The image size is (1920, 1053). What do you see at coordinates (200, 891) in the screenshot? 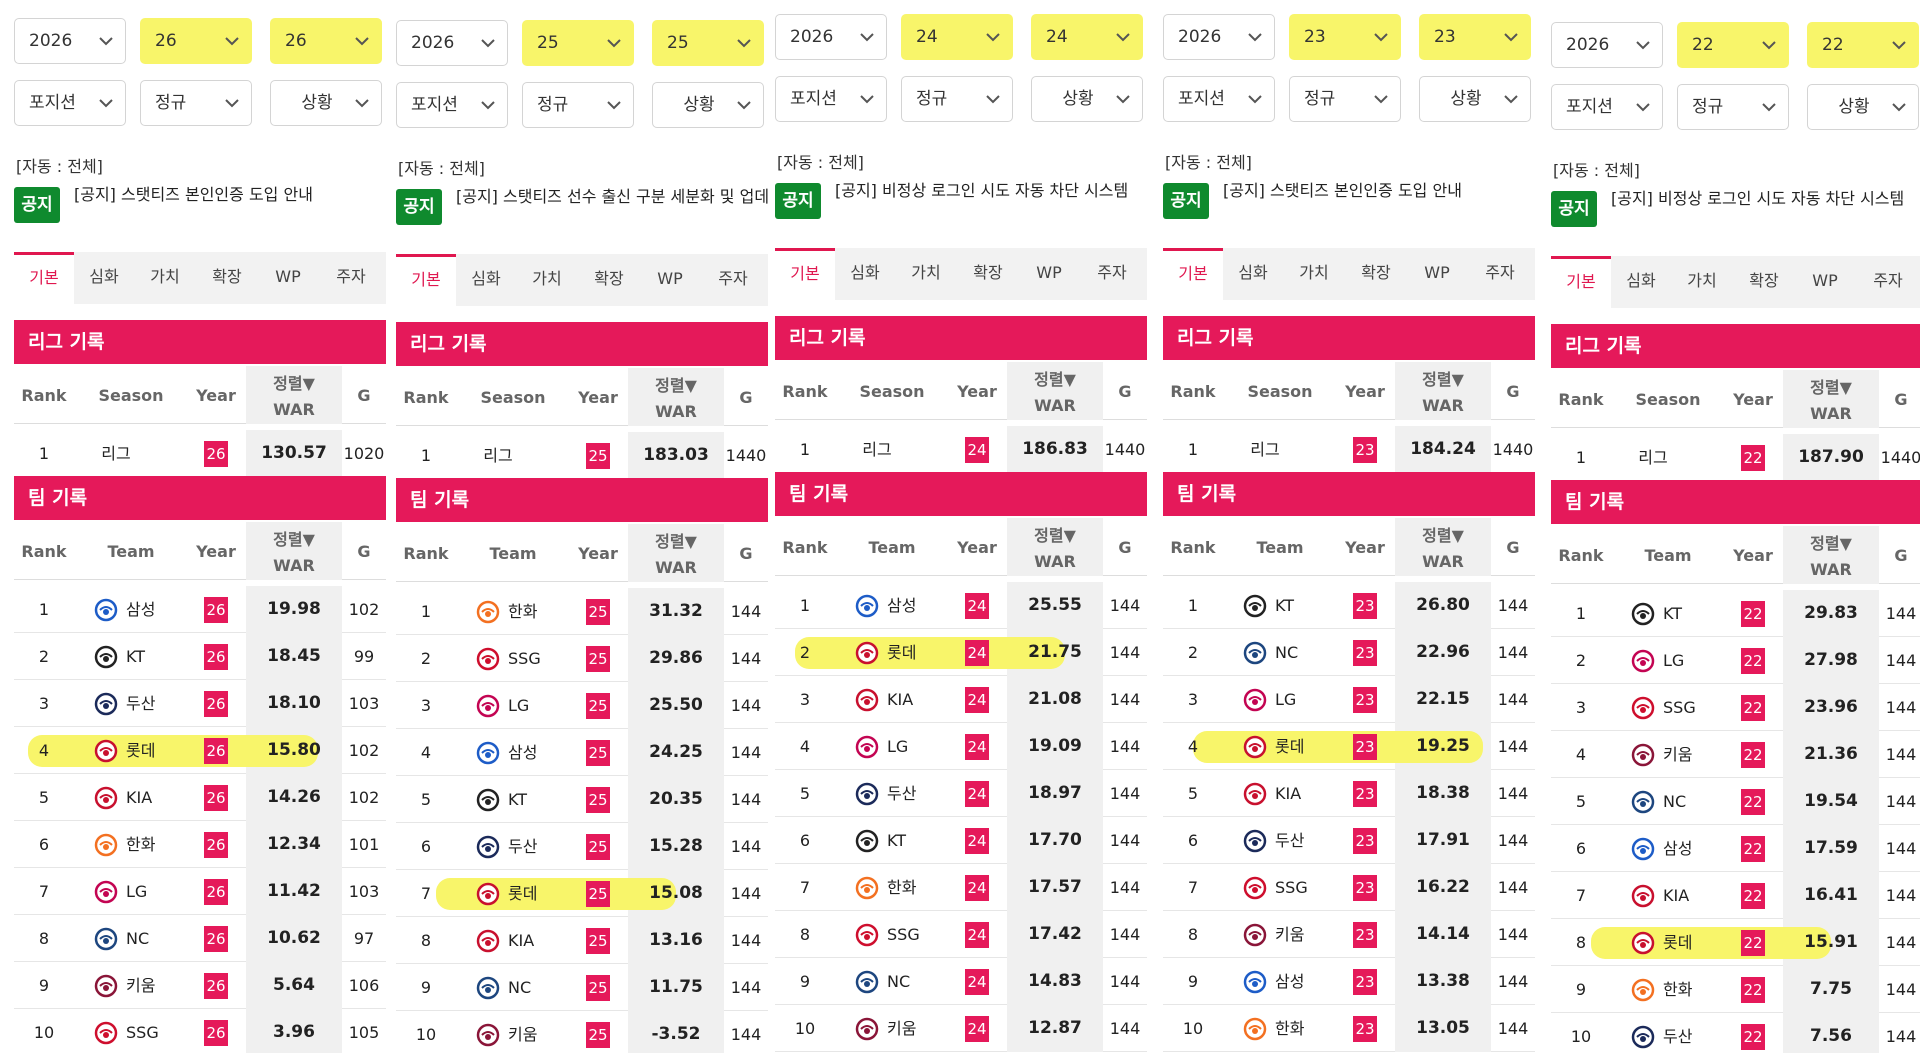
I see `team-row: 7 LG 26 11.42 103` at bounding box center [200, 891].